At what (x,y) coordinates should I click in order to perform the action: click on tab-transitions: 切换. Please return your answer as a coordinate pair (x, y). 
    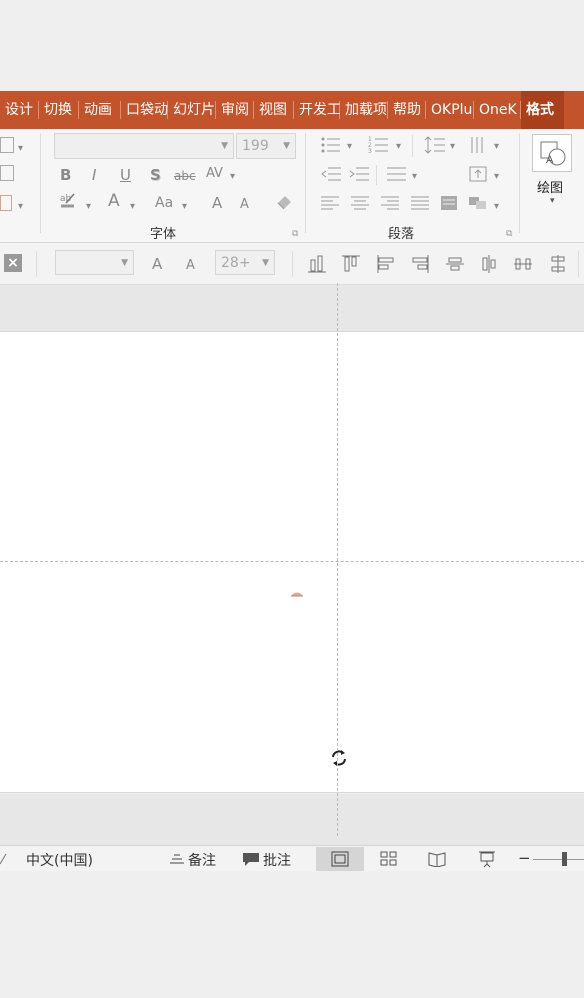
    Looking at the image, I should click on (59, 110).